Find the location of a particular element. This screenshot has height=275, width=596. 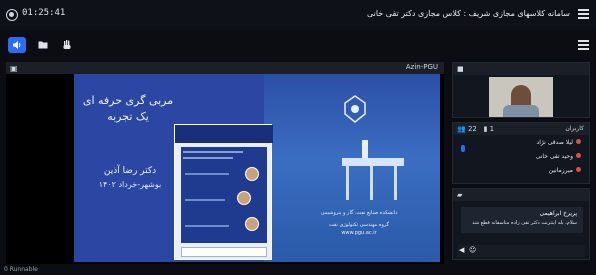

participant-body is located at coordinates (521, 111).